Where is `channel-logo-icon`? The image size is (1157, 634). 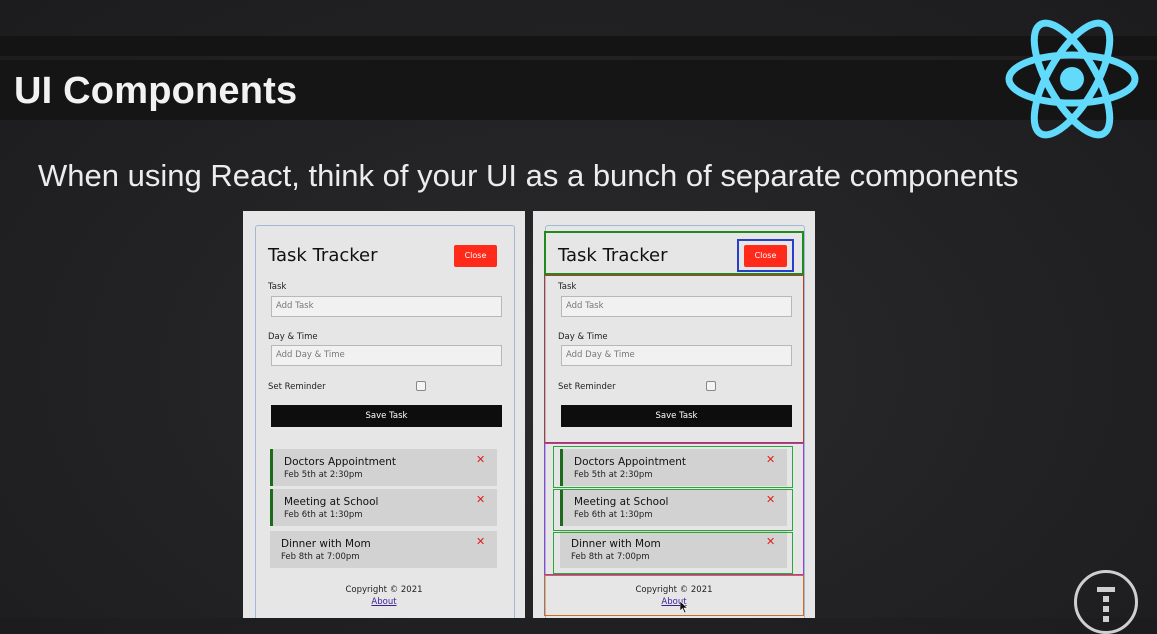
channel-logo-icon is located at coordinates (1106, 602).